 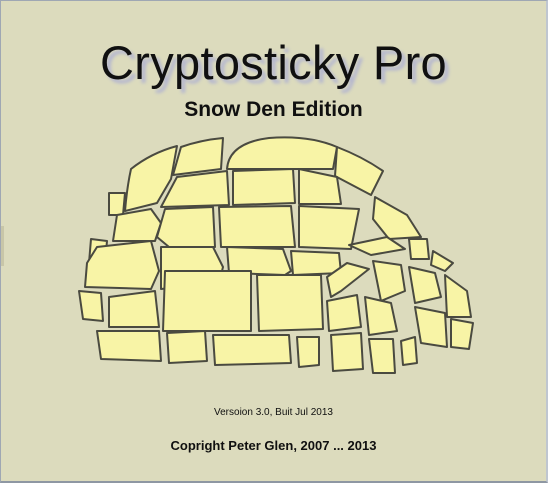 I want to click on version-text: Versoion 3.0, Buit Jul 2013, so click(x=273, y=412).